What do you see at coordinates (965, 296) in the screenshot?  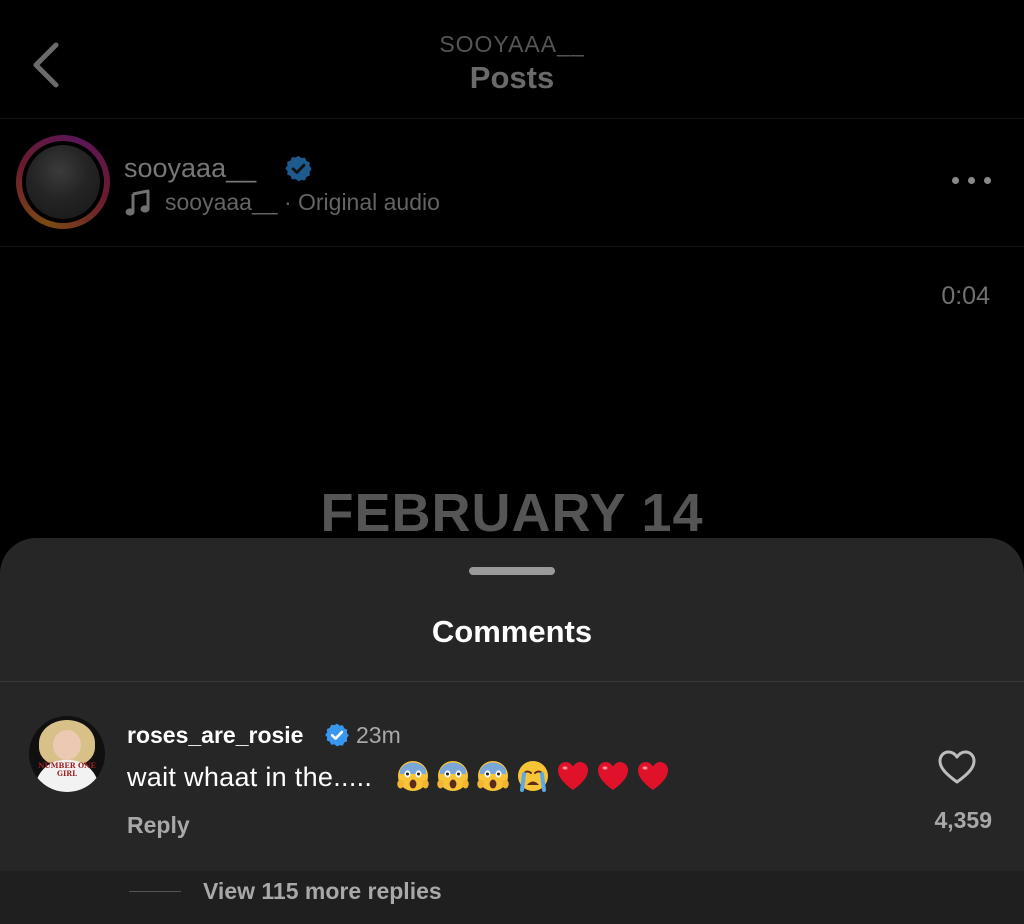 I see `video-timer: 0:04` at bounding box center [965, 296].